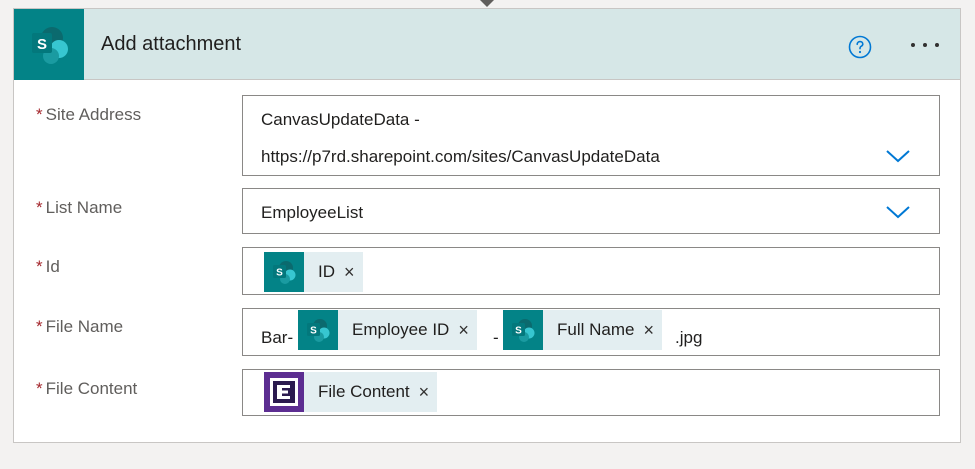 The image size is (975, 469). Describe the element at coordinates (401, 329) in the screenshot. I see `token-label: Employee ID` at that location.